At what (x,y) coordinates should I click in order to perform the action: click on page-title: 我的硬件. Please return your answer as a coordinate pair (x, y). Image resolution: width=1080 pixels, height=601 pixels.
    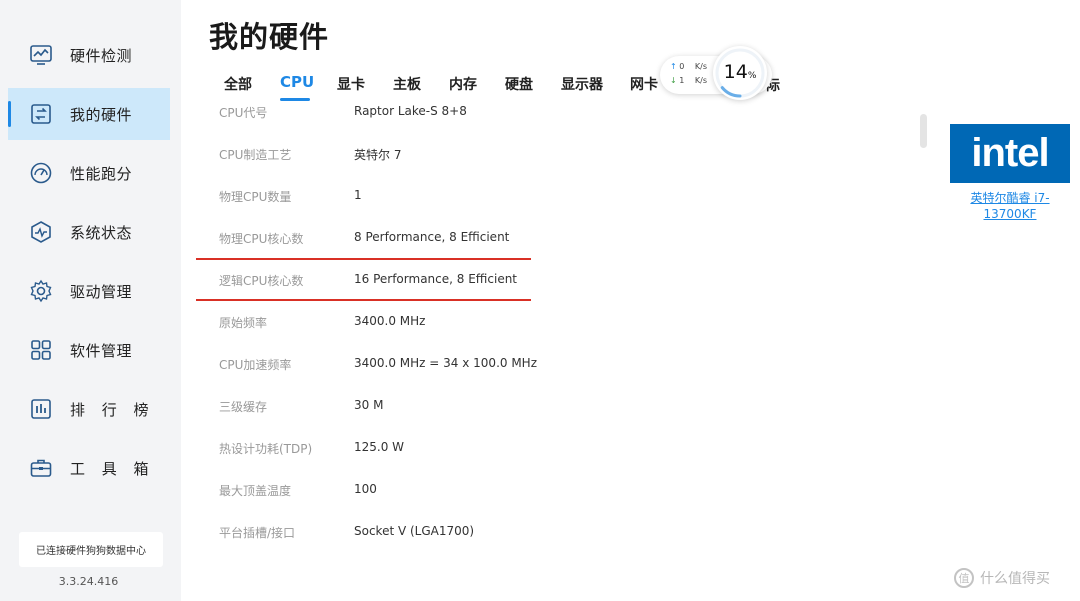
    Looking at the image, I should click on (269, 37).